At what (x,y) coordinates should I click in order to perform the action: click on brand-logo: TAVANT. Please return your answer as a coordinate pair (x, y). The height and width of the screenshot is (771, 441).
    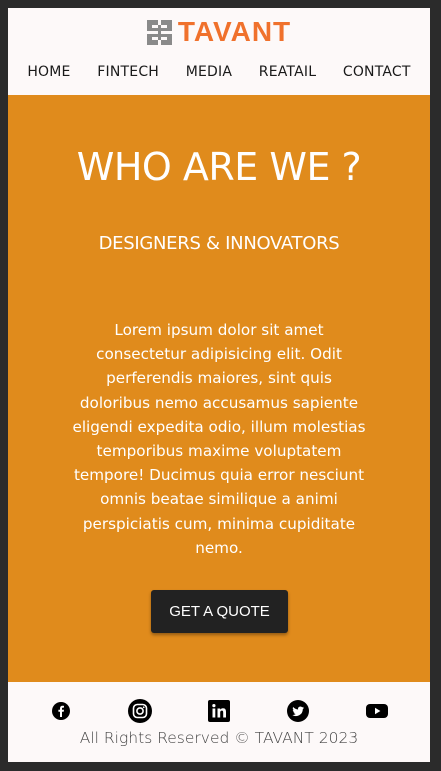
    Looking at the image, I should click on (219, 32).